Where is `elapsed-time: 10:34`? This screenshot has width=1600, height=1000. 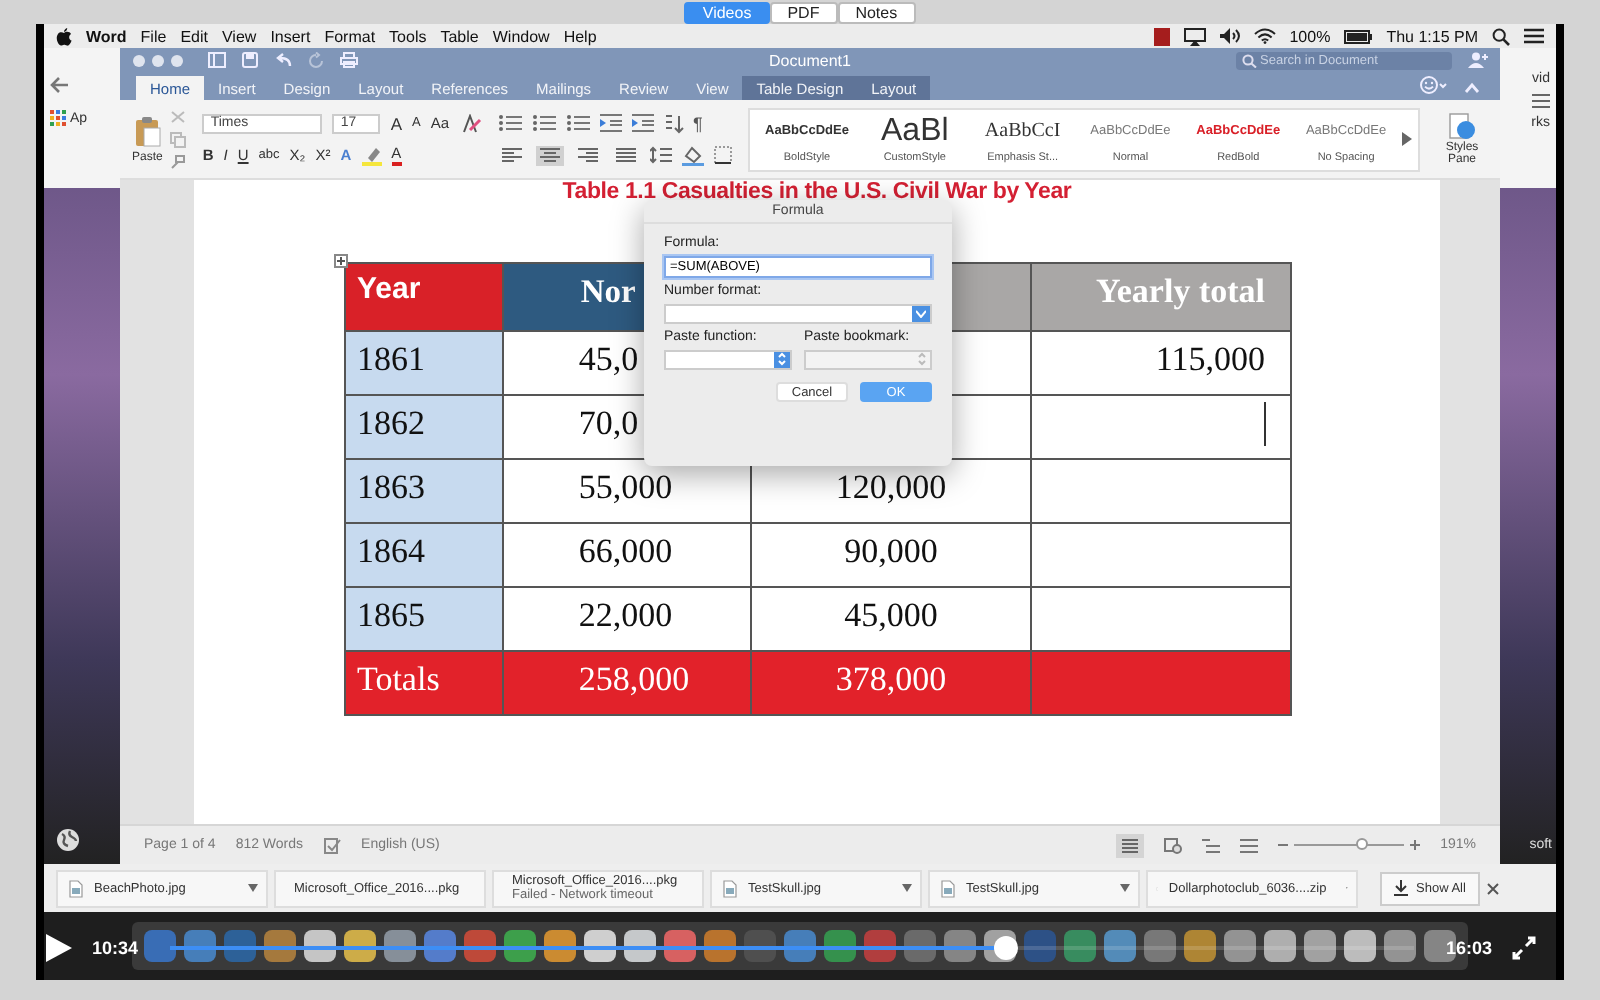 elapsed-time: 10:34 is located at coordinates (115, 948).